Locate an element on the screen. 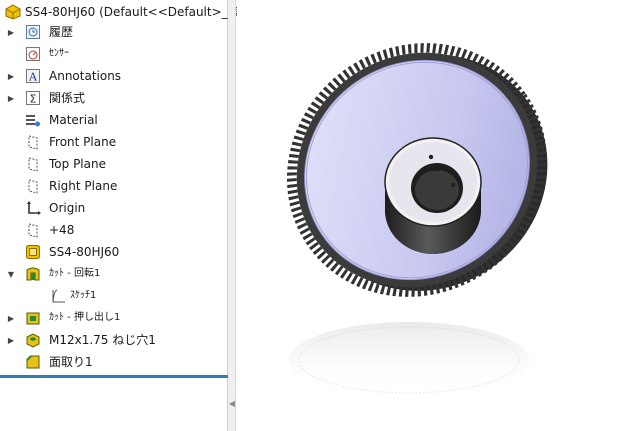 The width and height of the screenshot is (636, 431). tree-item-label: SS4-80HJ60 is located at coordinates (84, 252).